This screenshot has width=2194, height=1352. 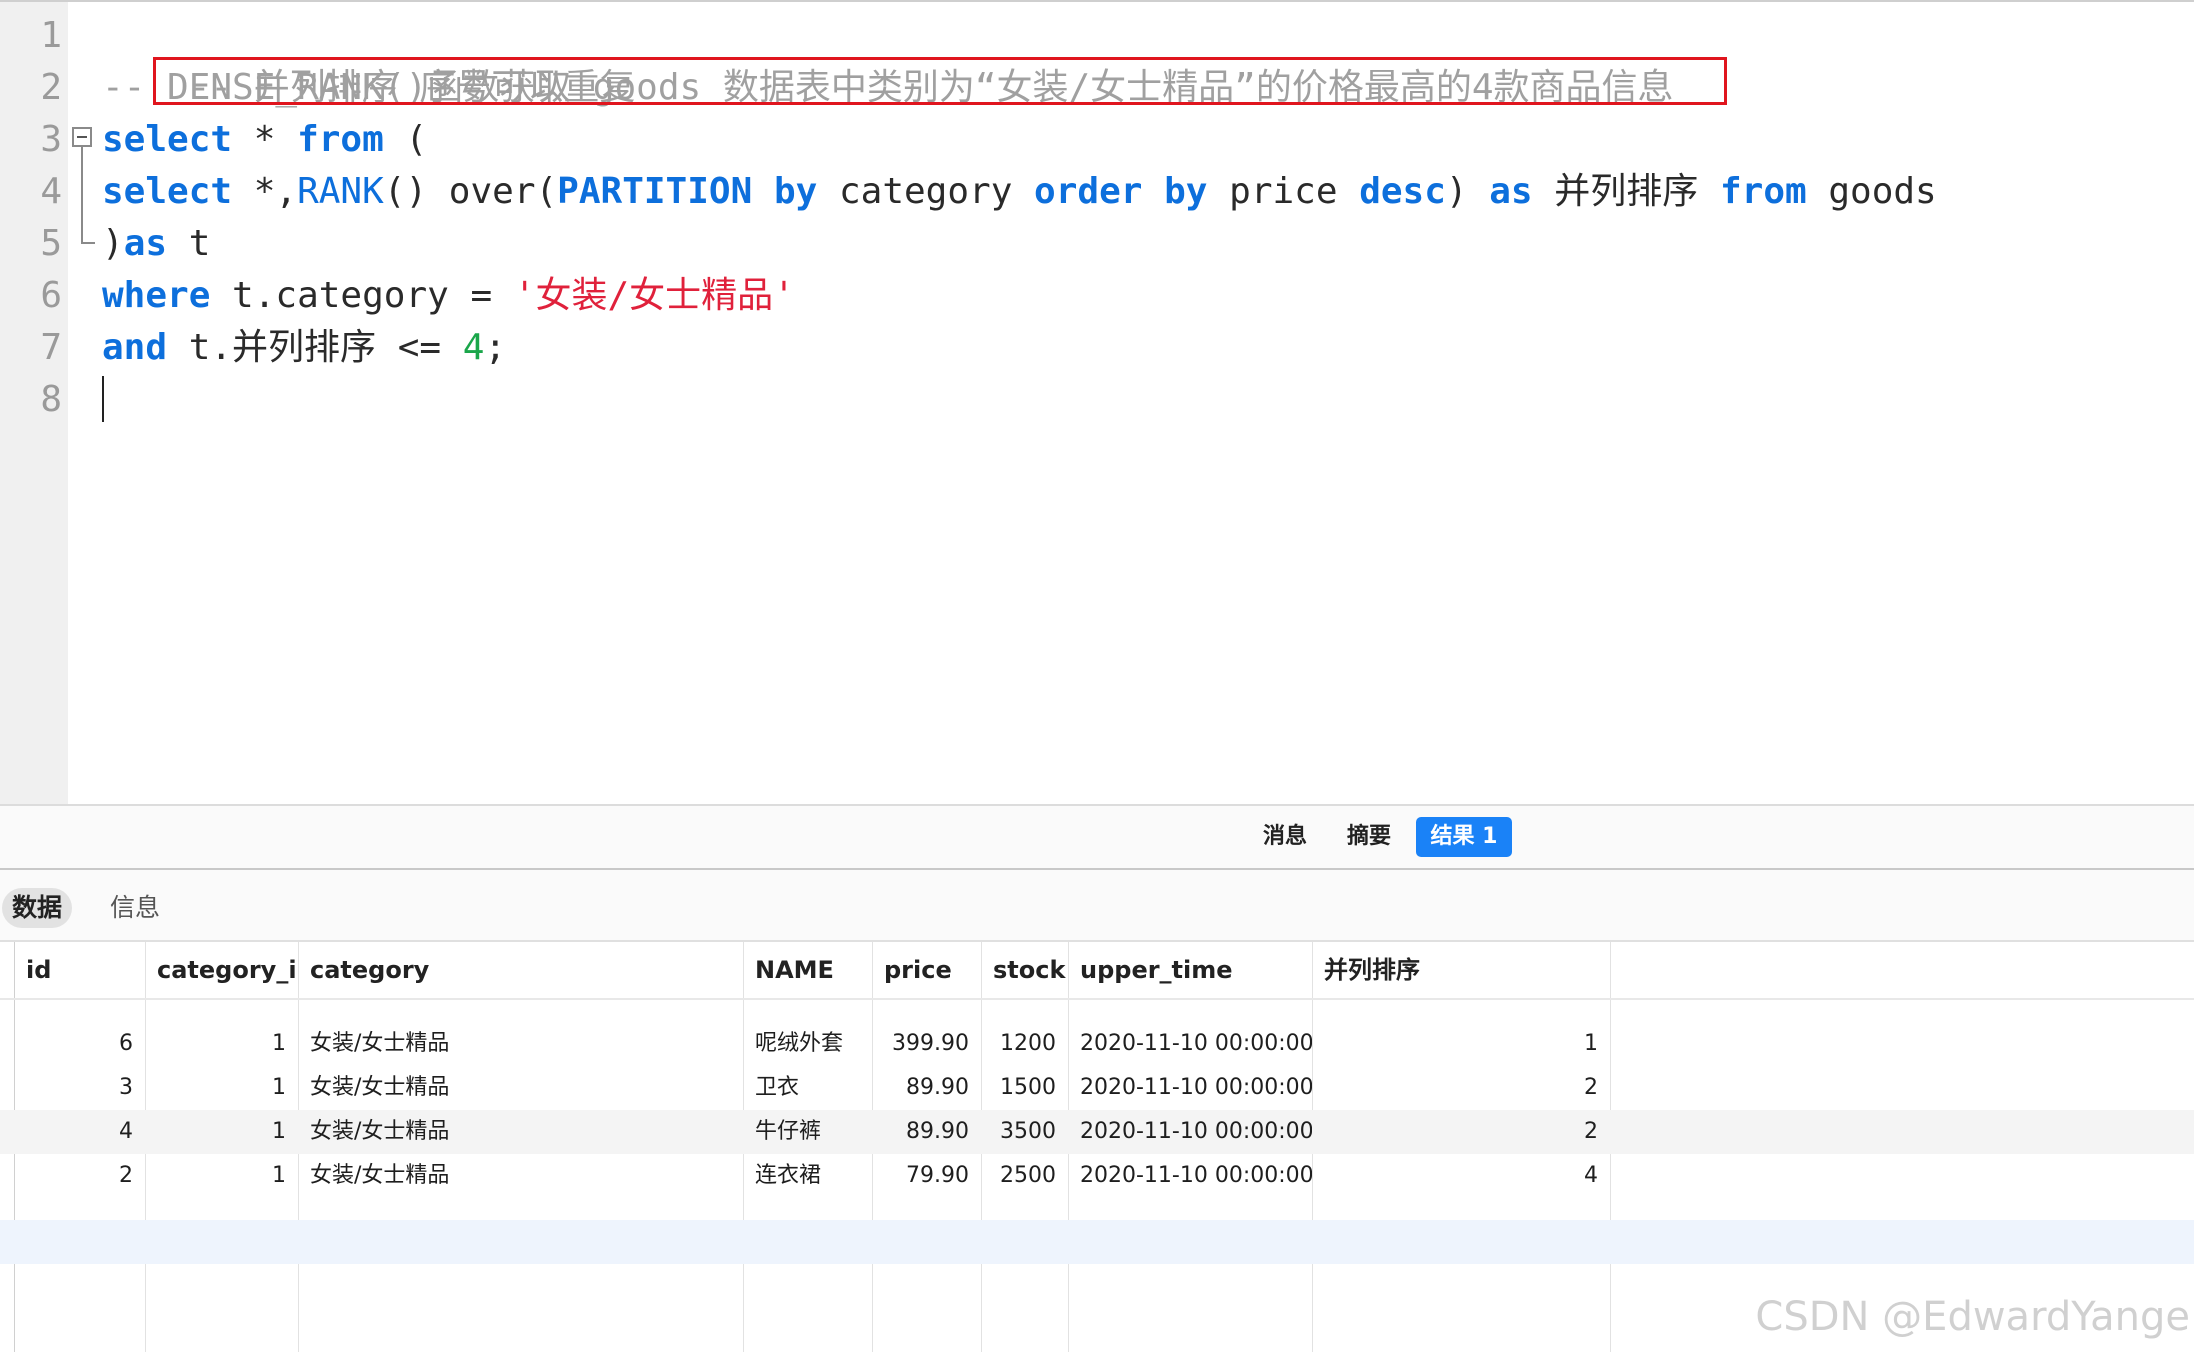 I want to click on cell-rank: 4, so click(x=1461, y=1176).